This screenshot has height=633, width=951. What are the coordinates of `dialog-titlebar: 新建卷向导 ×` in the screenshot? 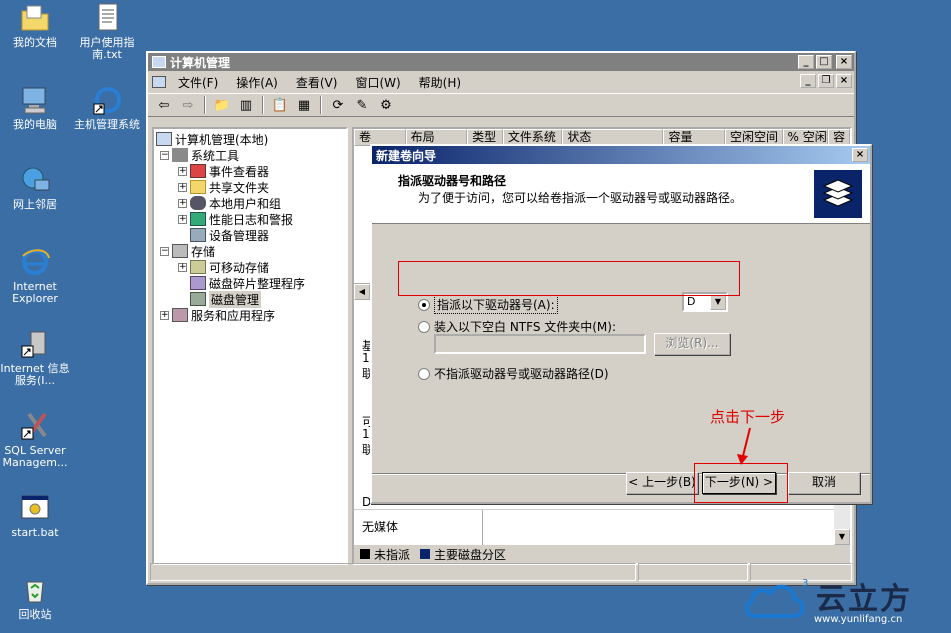 It's located at (621, 155).